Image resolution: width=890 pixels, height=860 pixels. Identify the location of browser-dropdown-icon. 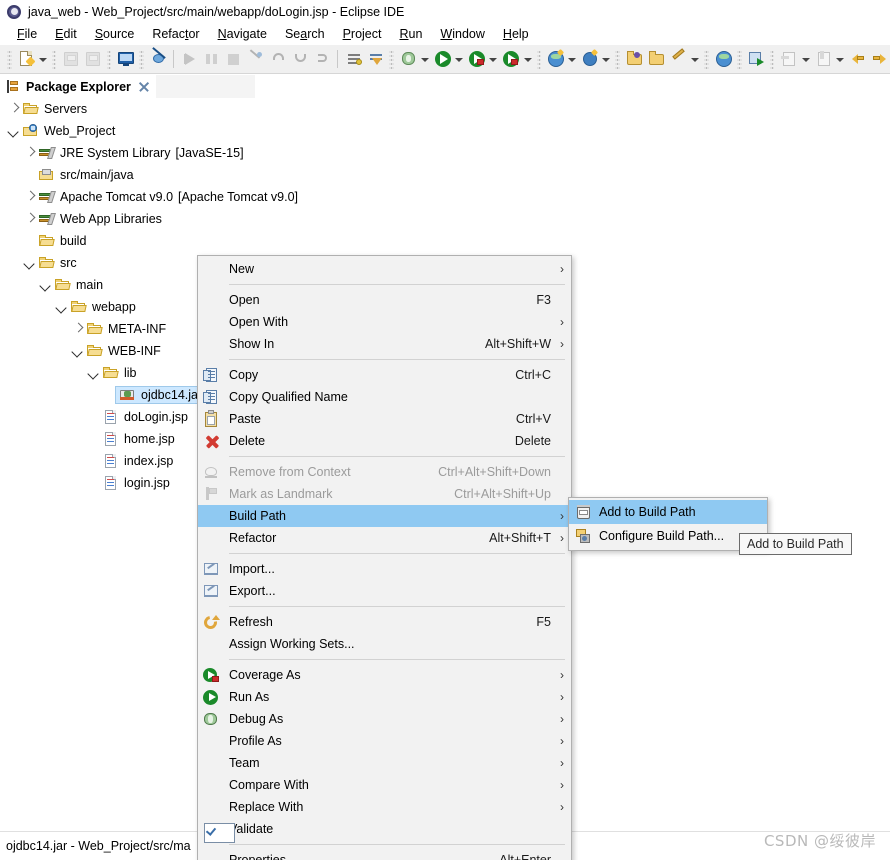
(571, 59).